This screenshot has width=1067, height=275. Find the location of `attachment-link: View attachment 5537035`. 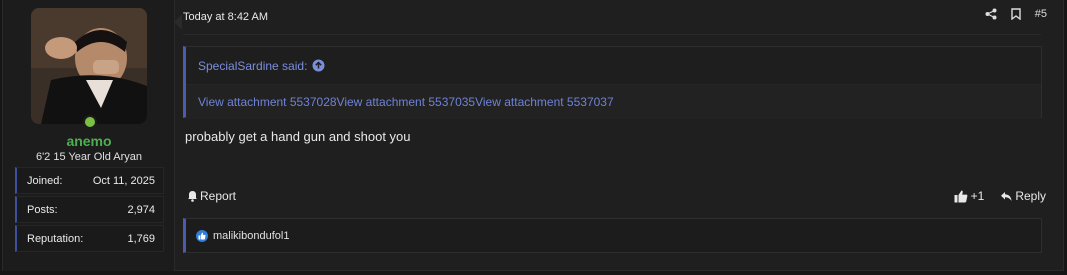

attachment-link: View attachment 5537035 is located at coordinates (406, 102).